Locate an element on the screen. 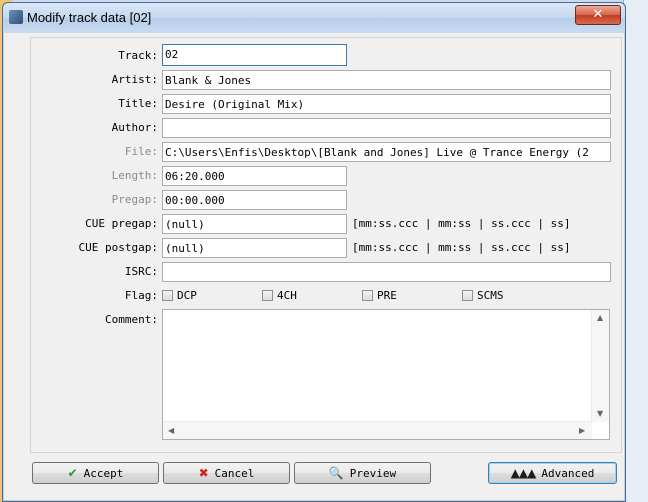  artist-label: Artist: is located at coordinates (134, 79).